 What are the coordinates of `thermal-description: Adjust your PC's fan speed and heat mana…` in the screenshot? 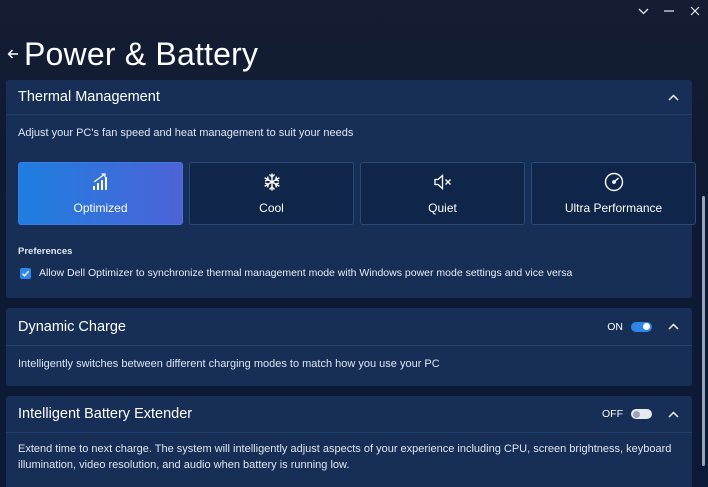 It's located at (186, 133).